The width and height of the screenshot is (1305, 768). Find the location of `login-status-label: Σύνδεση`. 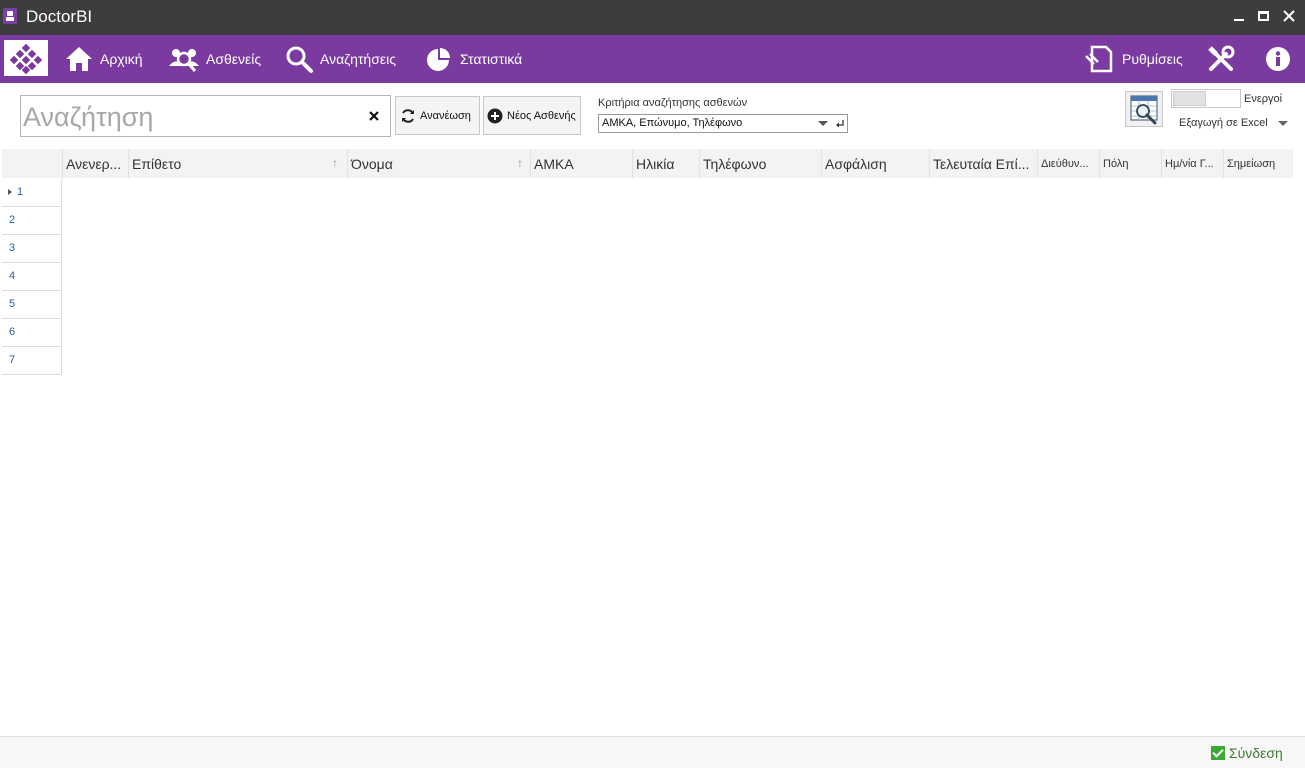

login-status-label: Σύνδεση is located at coordinates (1256, 753).